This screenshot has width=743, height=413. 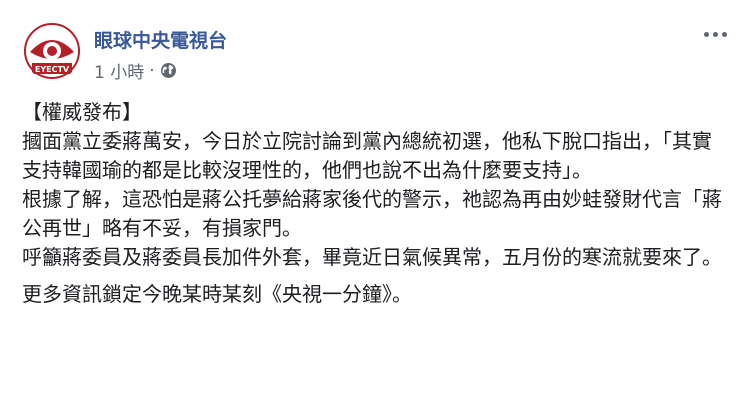 What do you see at coordinates (372, 257) in the screenshot?
I see `post-paragraph: 呼籲蔣委員及蔣委員長加件外套，畢竟近日氣候異常，五月份的寒流就要來了。` at bounding box center [372, 257].